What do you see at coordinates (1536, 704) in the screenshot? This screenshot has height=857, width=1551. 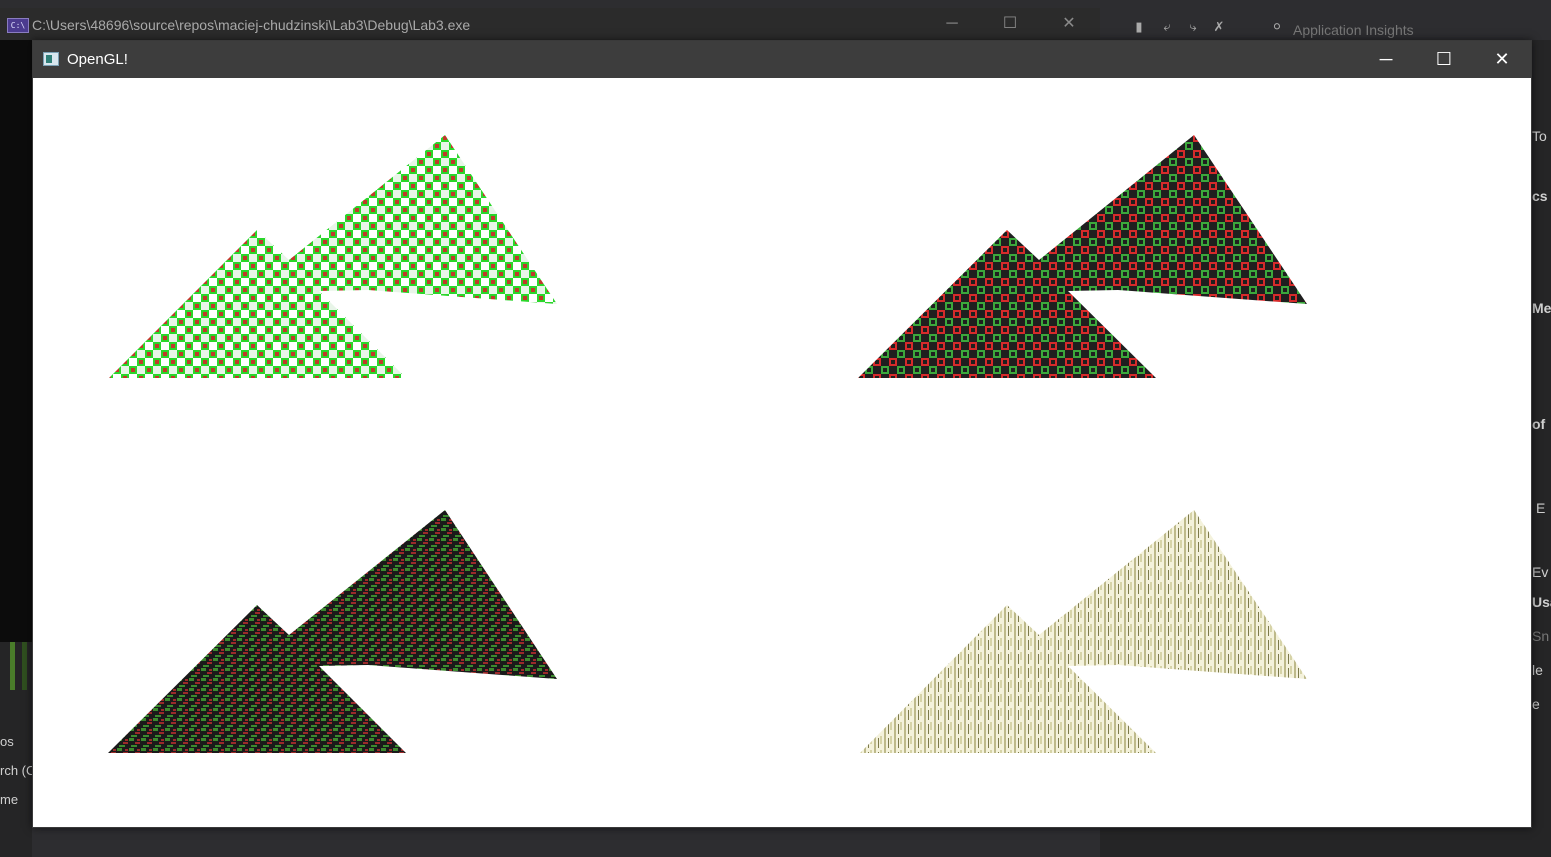 I see `strip-item: e` at bounding box center [1536, 704].